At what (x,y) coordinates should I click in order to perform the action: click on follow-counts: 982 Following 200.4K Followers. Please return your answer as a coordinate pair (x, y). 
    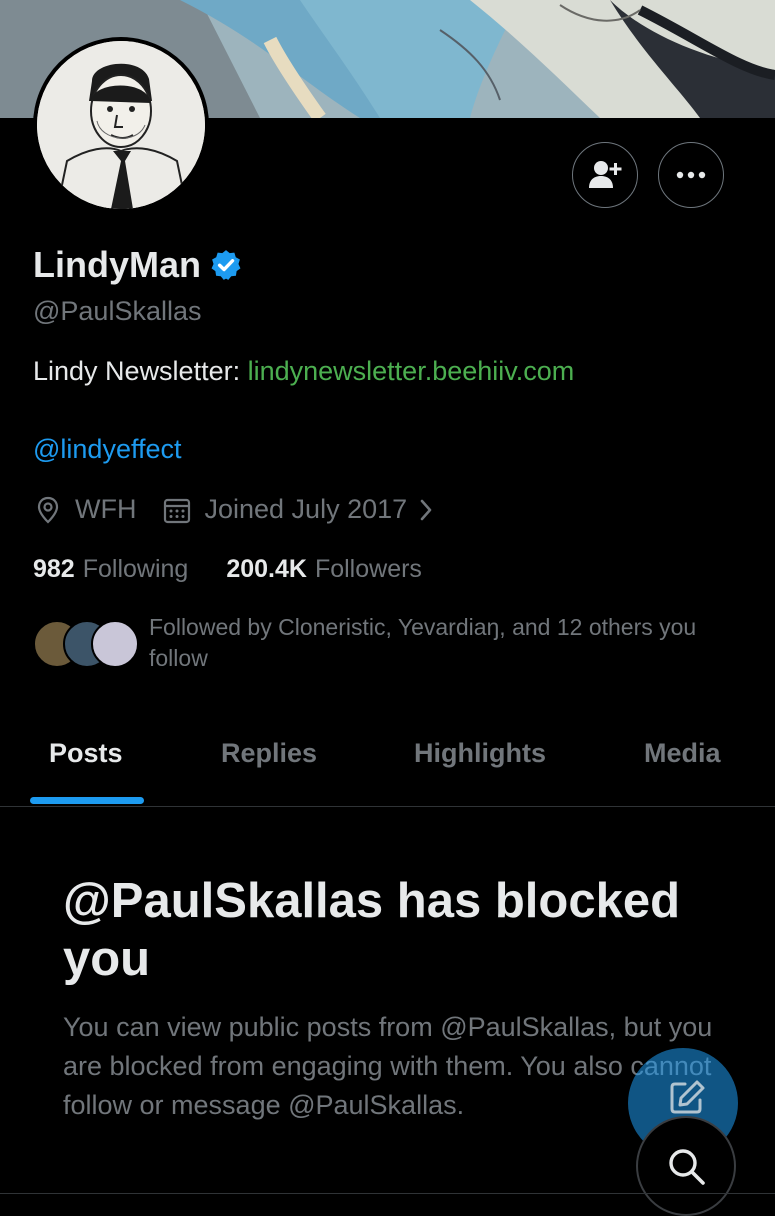
    Looking at the image, I should click on (227, 569).